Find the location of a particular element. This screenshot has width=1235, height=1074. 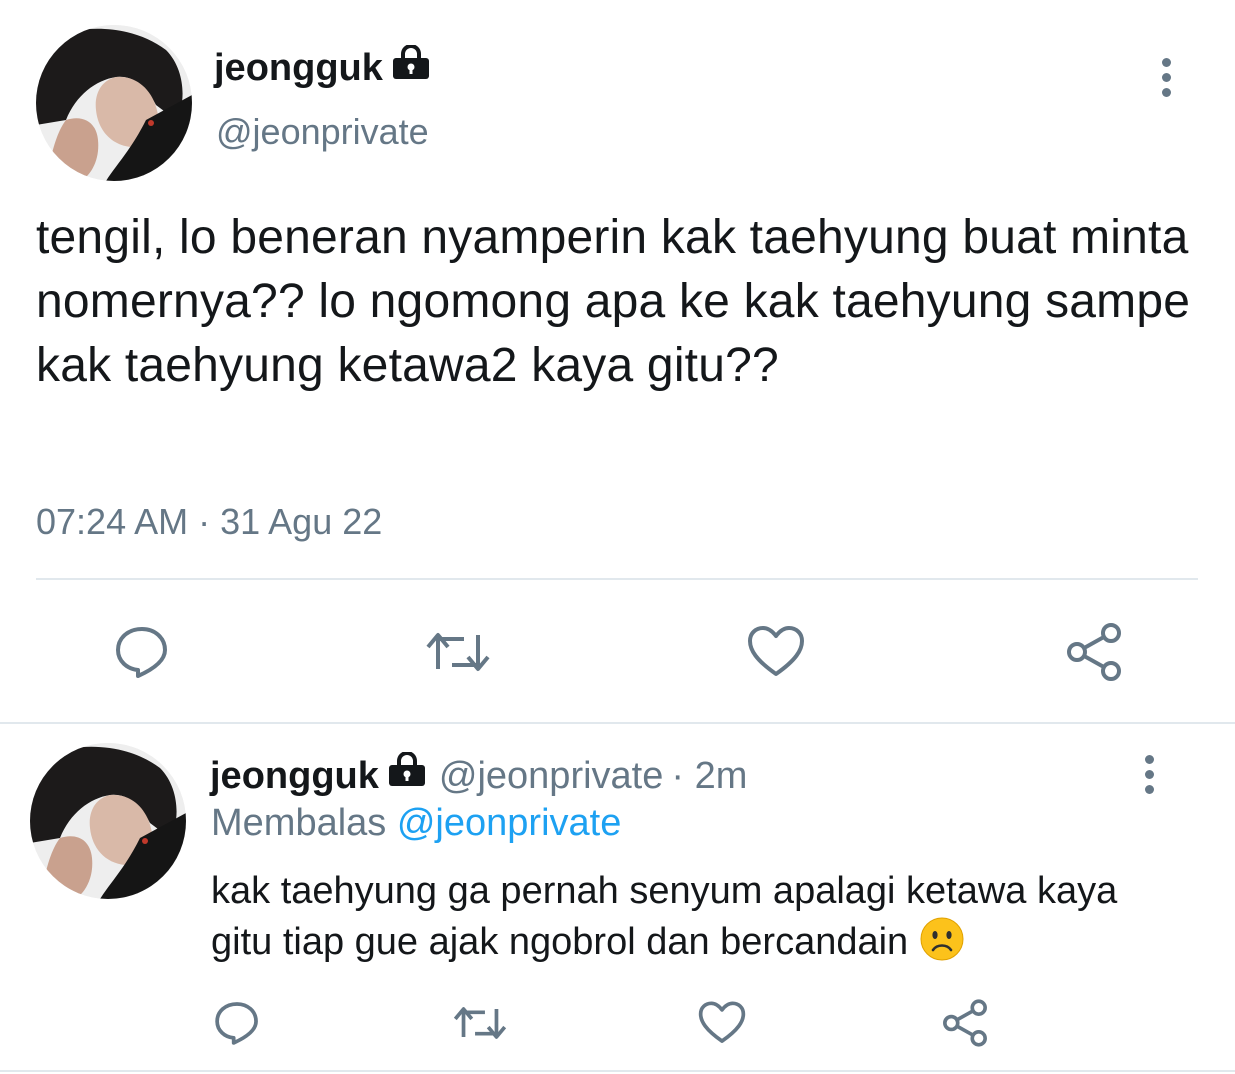

timestamp: 07:24 AM · 31 Agu 22 is located at coordinates (209, 522).